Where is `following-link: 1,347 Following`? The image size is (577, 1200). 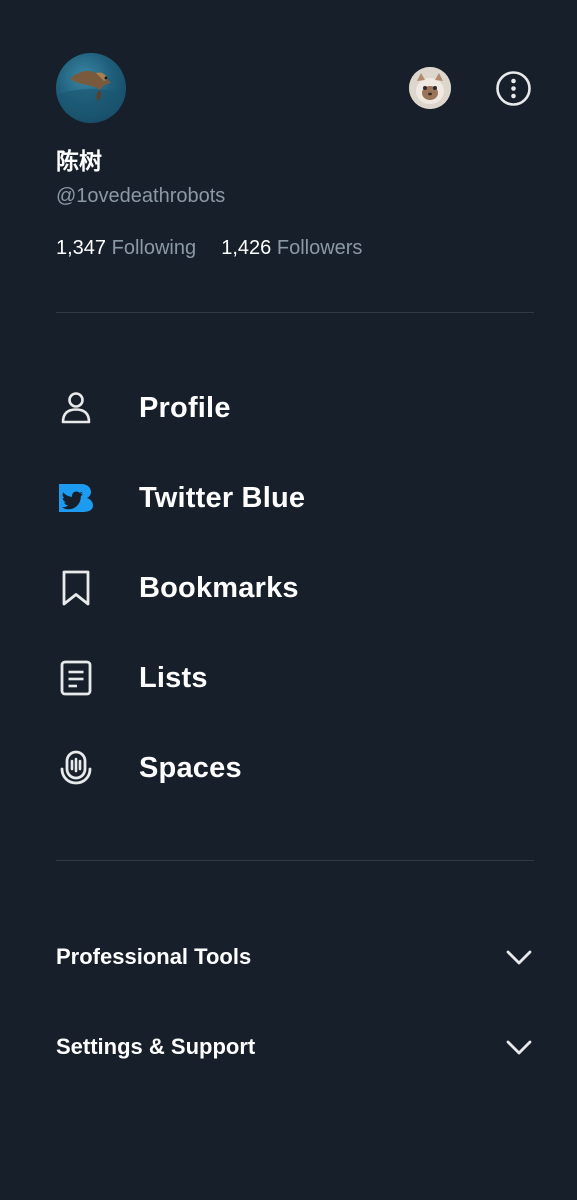
following-link: 1,347 Following is located at coordinates (129, 248).